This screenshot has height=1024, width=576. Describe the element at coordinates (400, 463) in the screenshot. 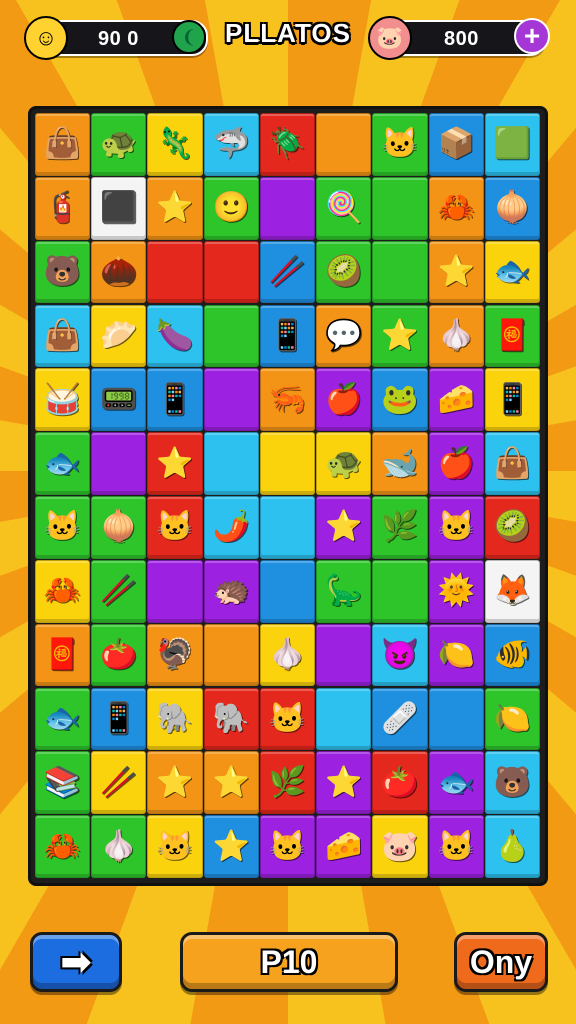

I see `tile-whale-icon: 🐋` at that location.